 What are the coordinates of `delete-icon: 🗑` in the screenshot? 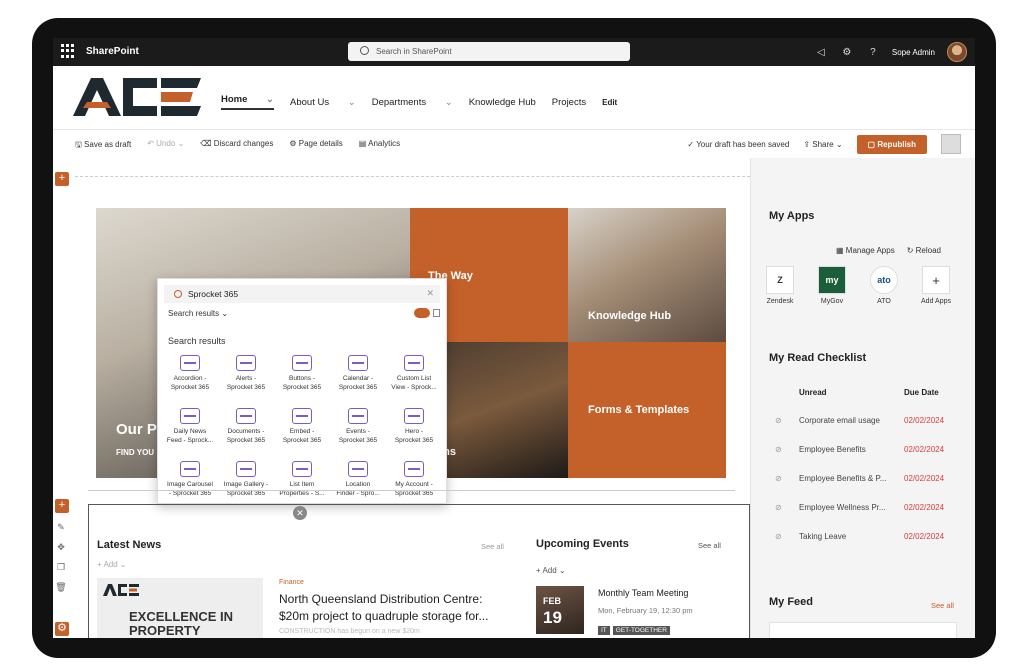 It's located at (61, 588).